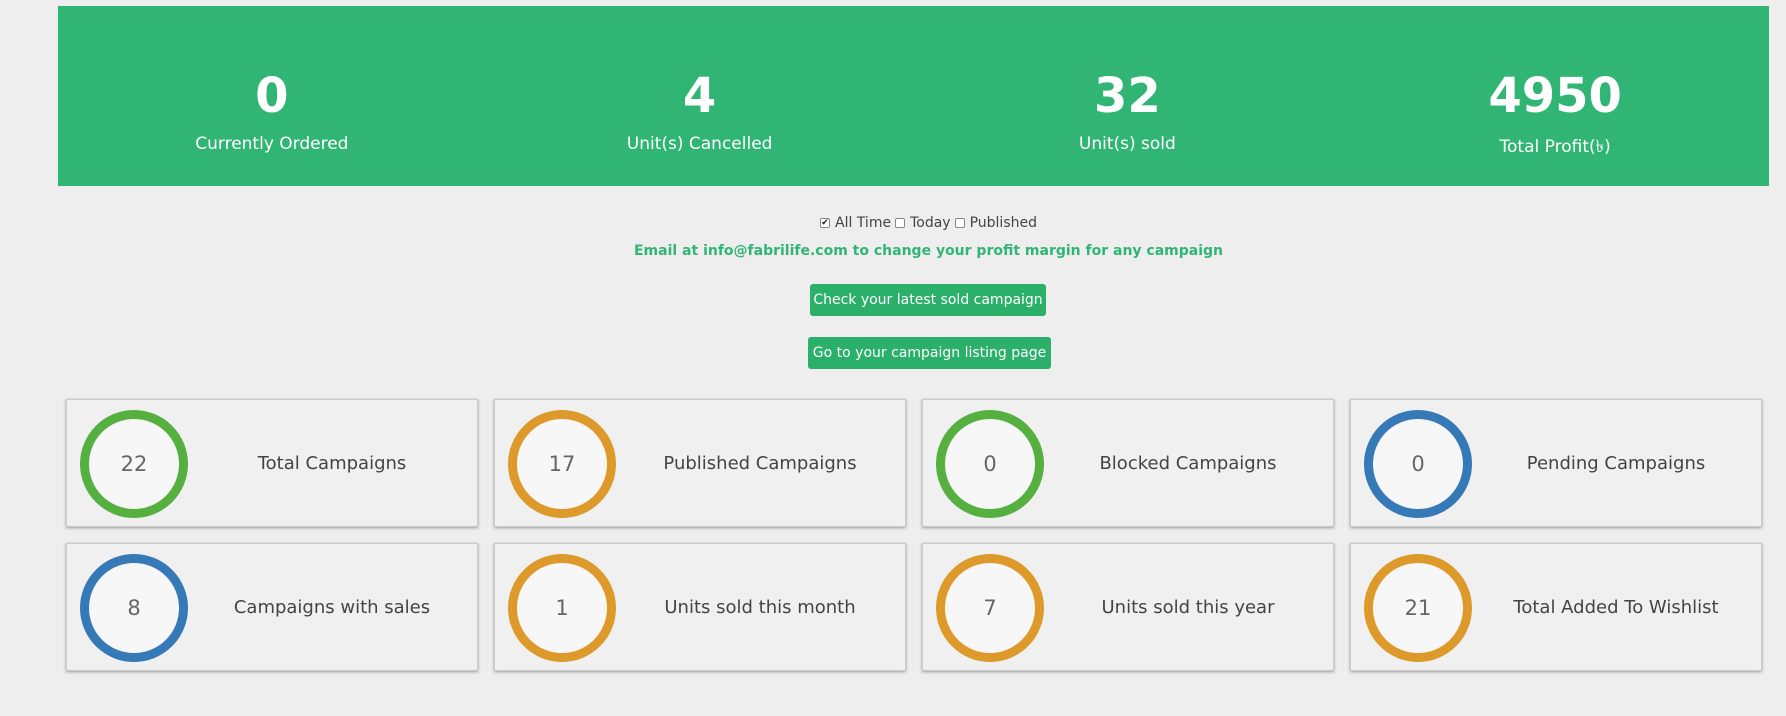  What do you see at coordinates (760, 463) in the screenshot?
I see `card-label: Published Campaigns` at bounding box center [760, 463].